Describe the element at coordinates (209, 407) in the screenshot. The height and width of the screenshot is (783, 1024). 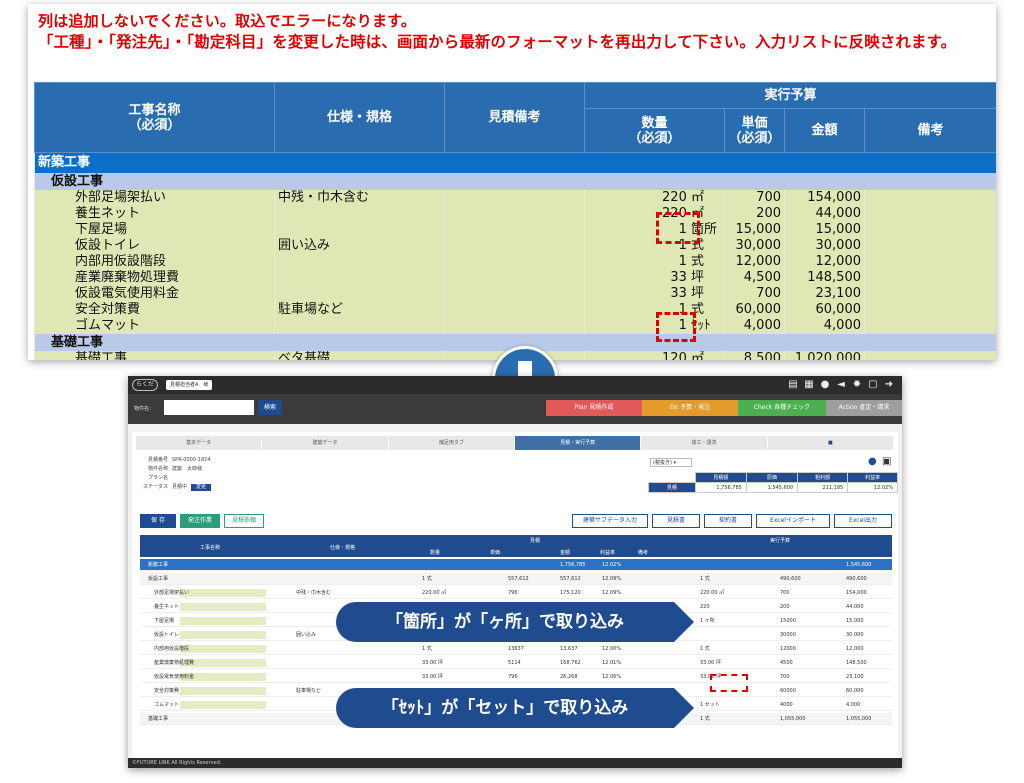
I see `search-input` at that location.